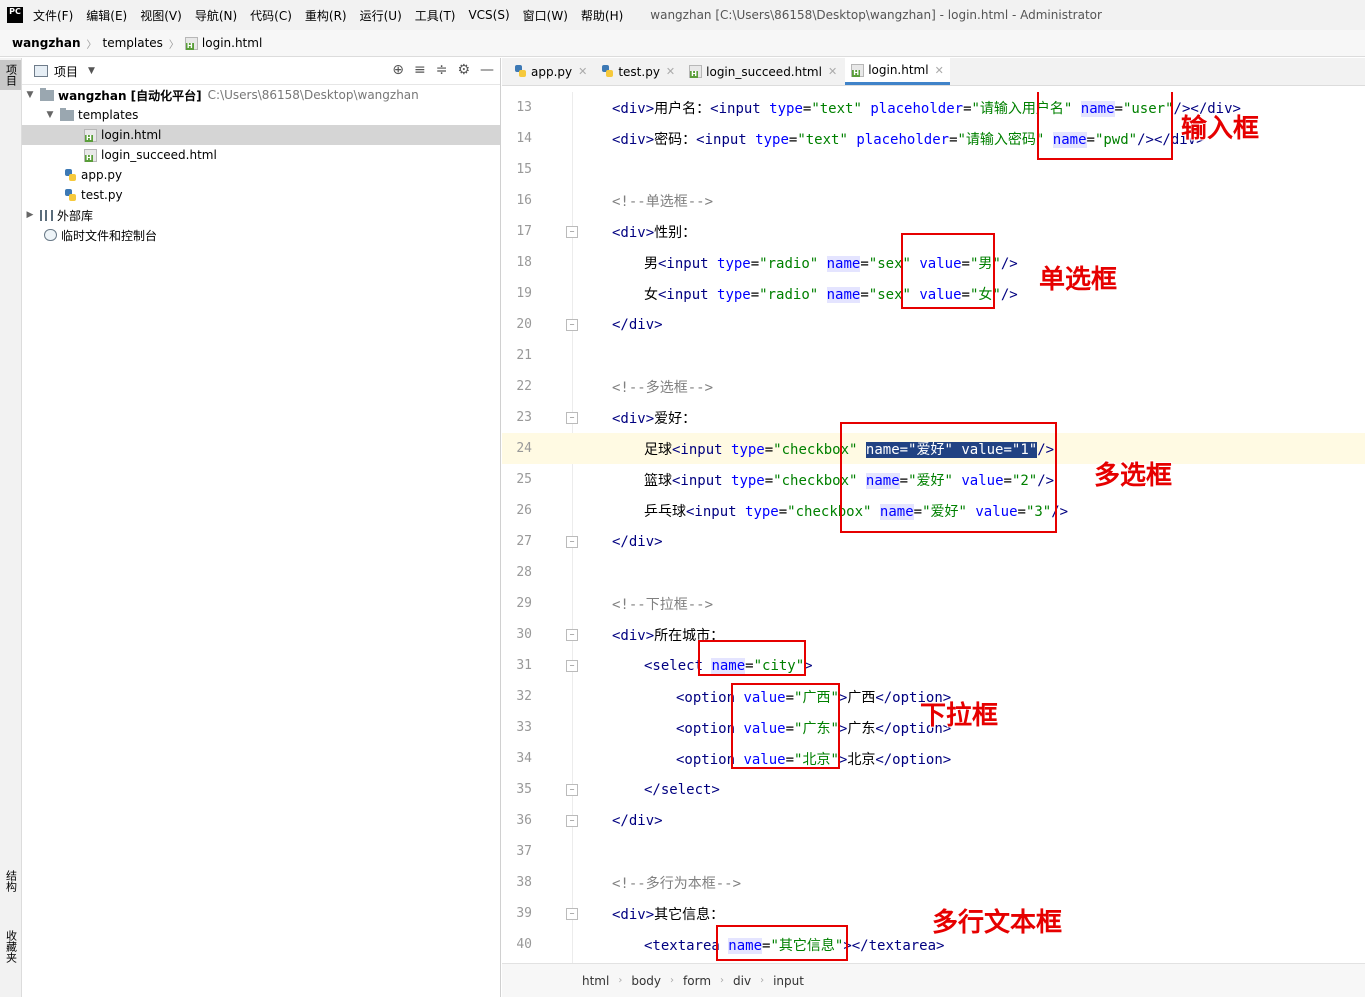  What do you see at coordinates (668, 914) in the screenshot?
I see `code-text: <div>其它信息：` at bounding box center [668, 914].